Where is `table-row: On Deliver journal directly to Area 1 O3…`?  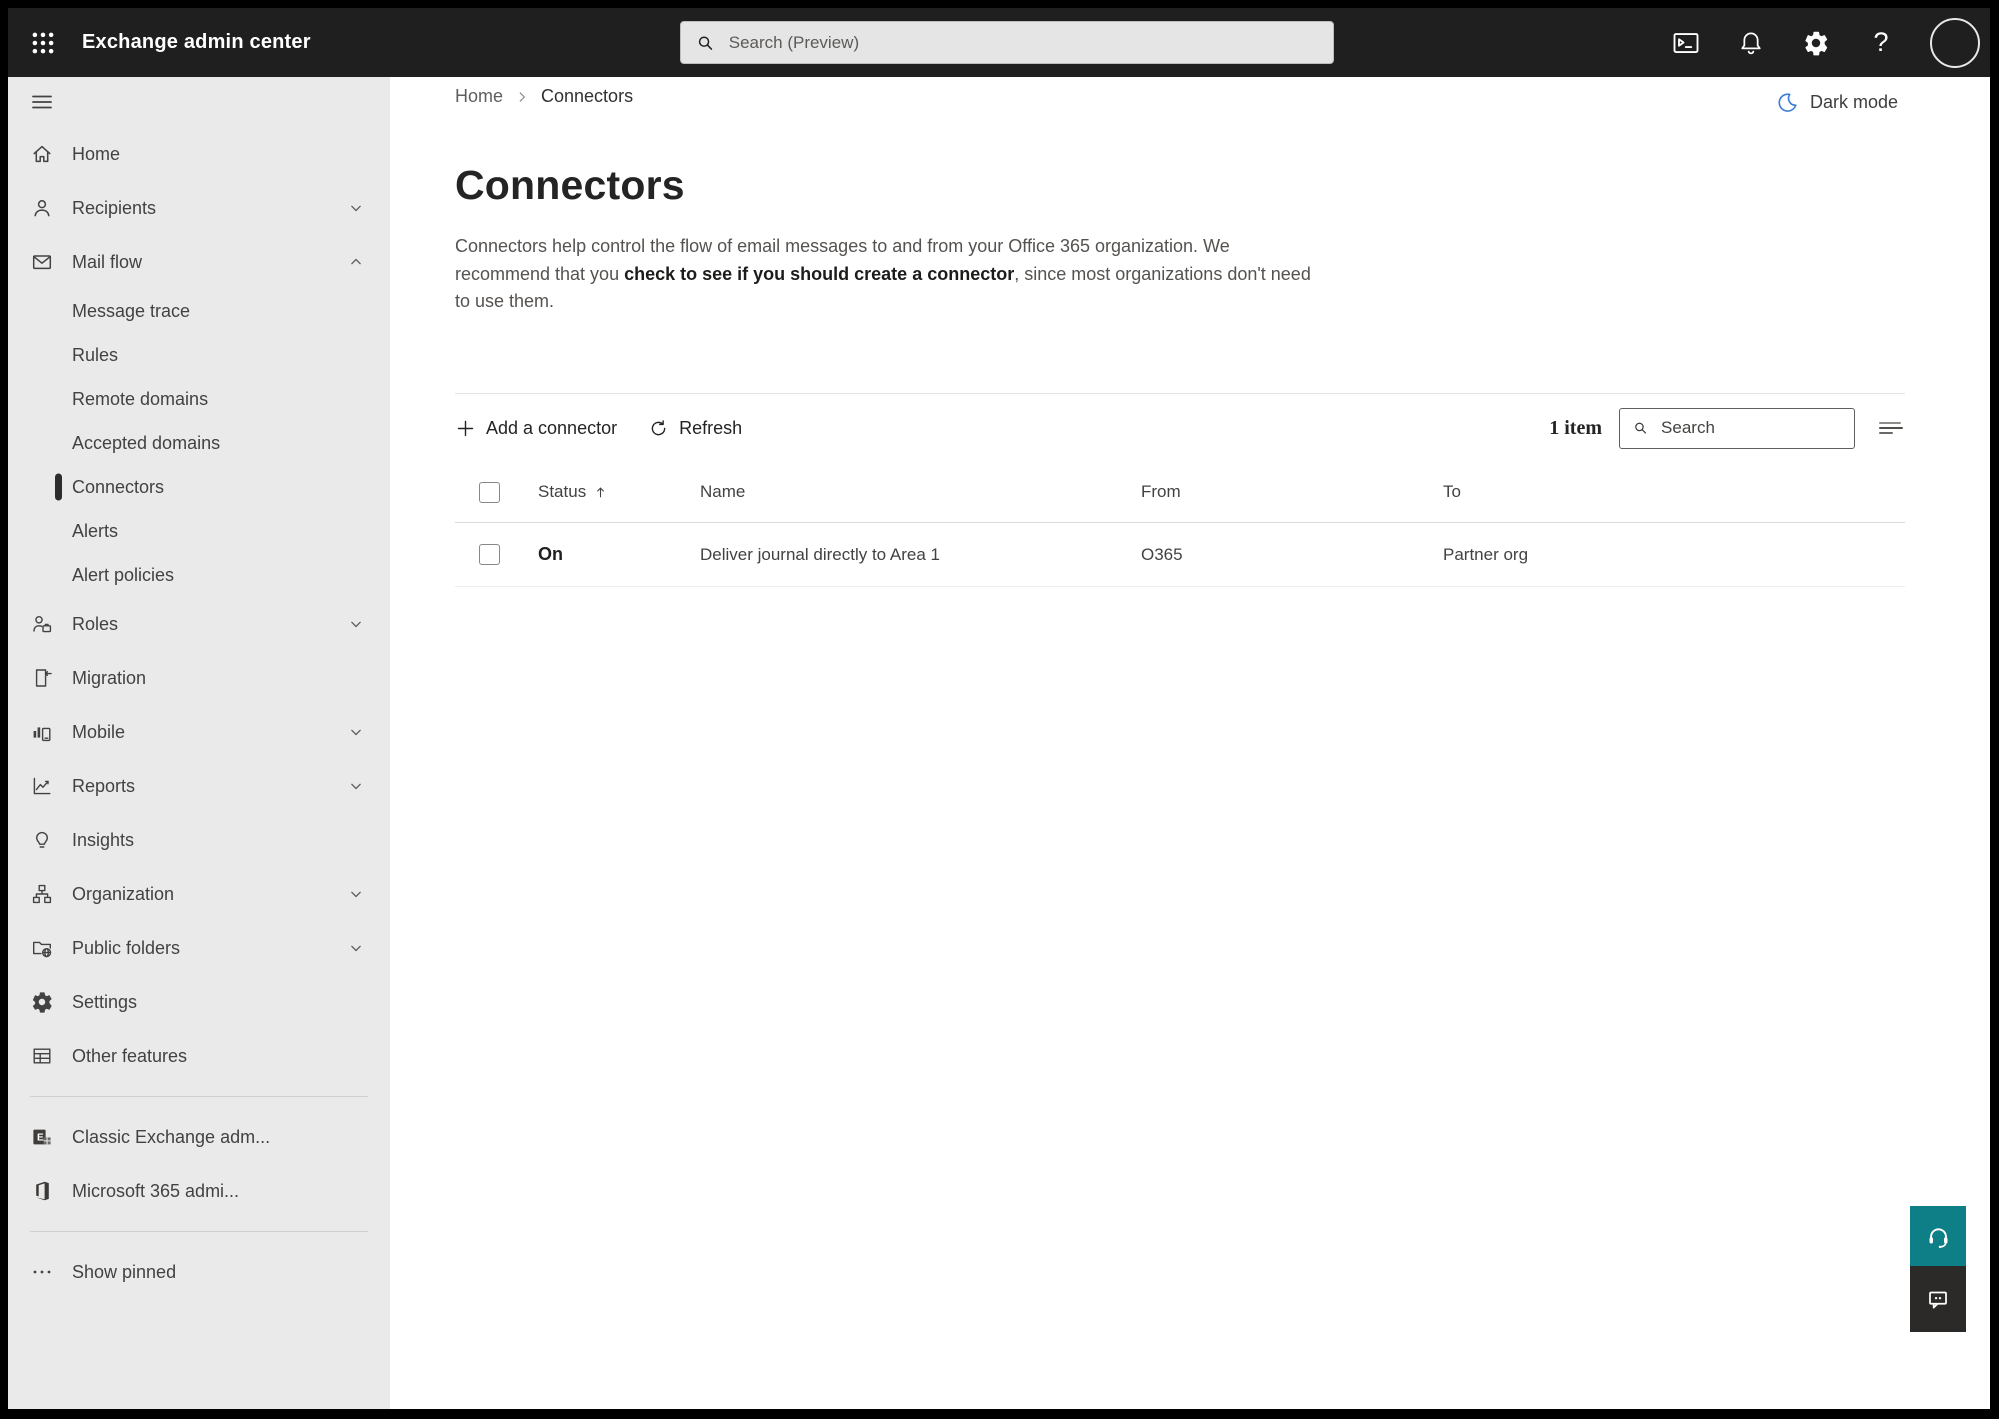
table-row: On Deliver journal directly to Area 1 O3… is located at coordinates (1180, 555).